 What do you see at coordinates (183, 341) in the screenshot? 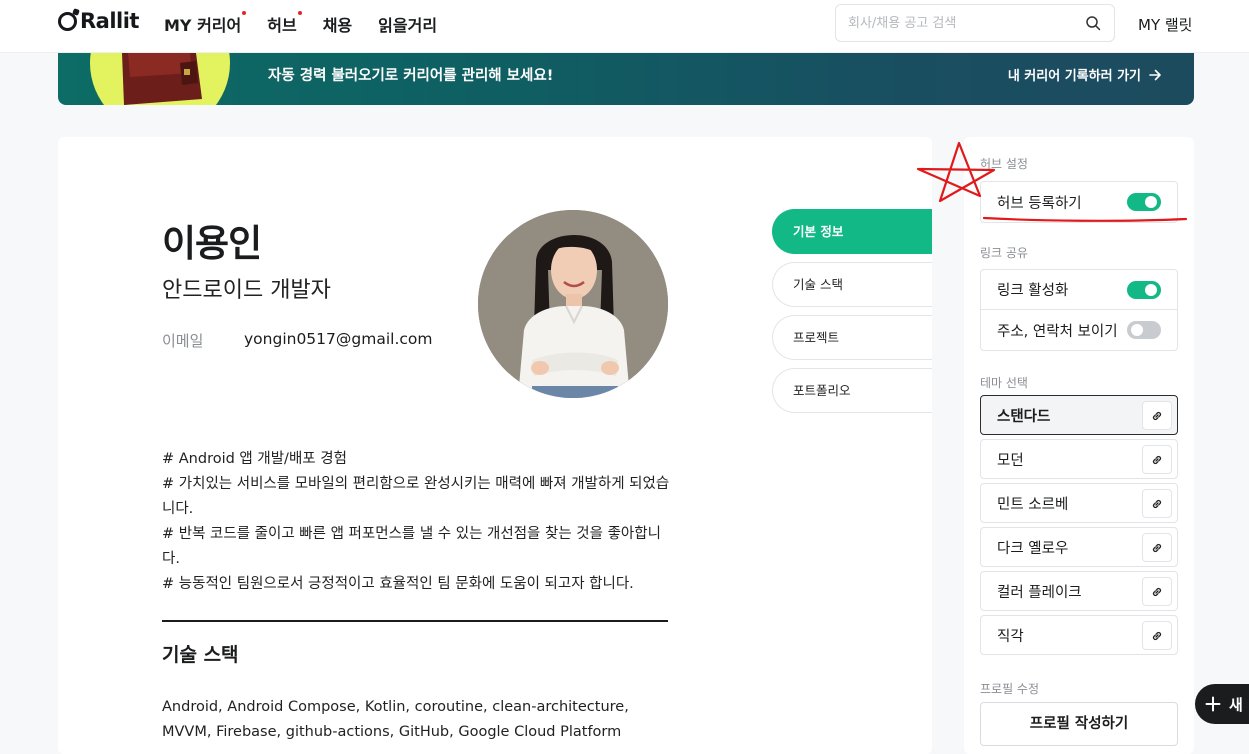
I see `email-label: 이메일` at bounding box center [183, 341].